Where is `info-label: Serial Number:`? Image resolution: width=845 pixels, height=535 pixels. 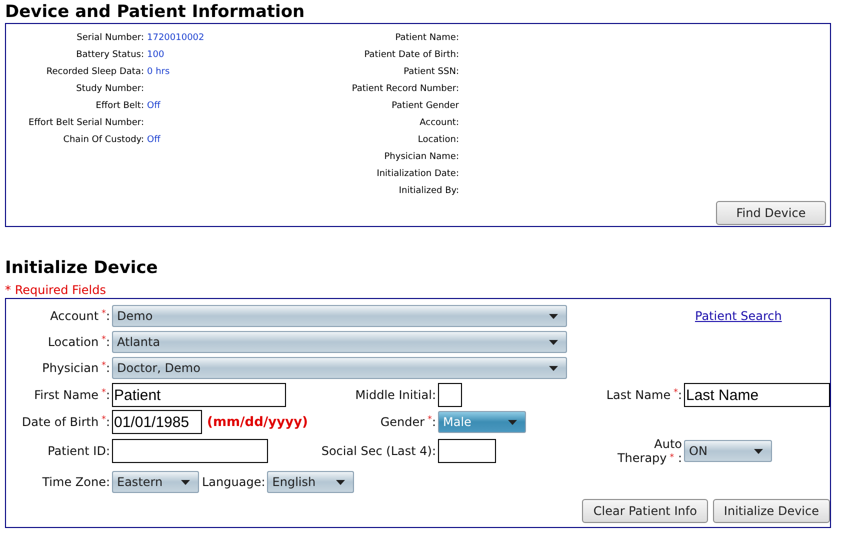 info-label: Serial Number: is located at coordinates (110, 37).